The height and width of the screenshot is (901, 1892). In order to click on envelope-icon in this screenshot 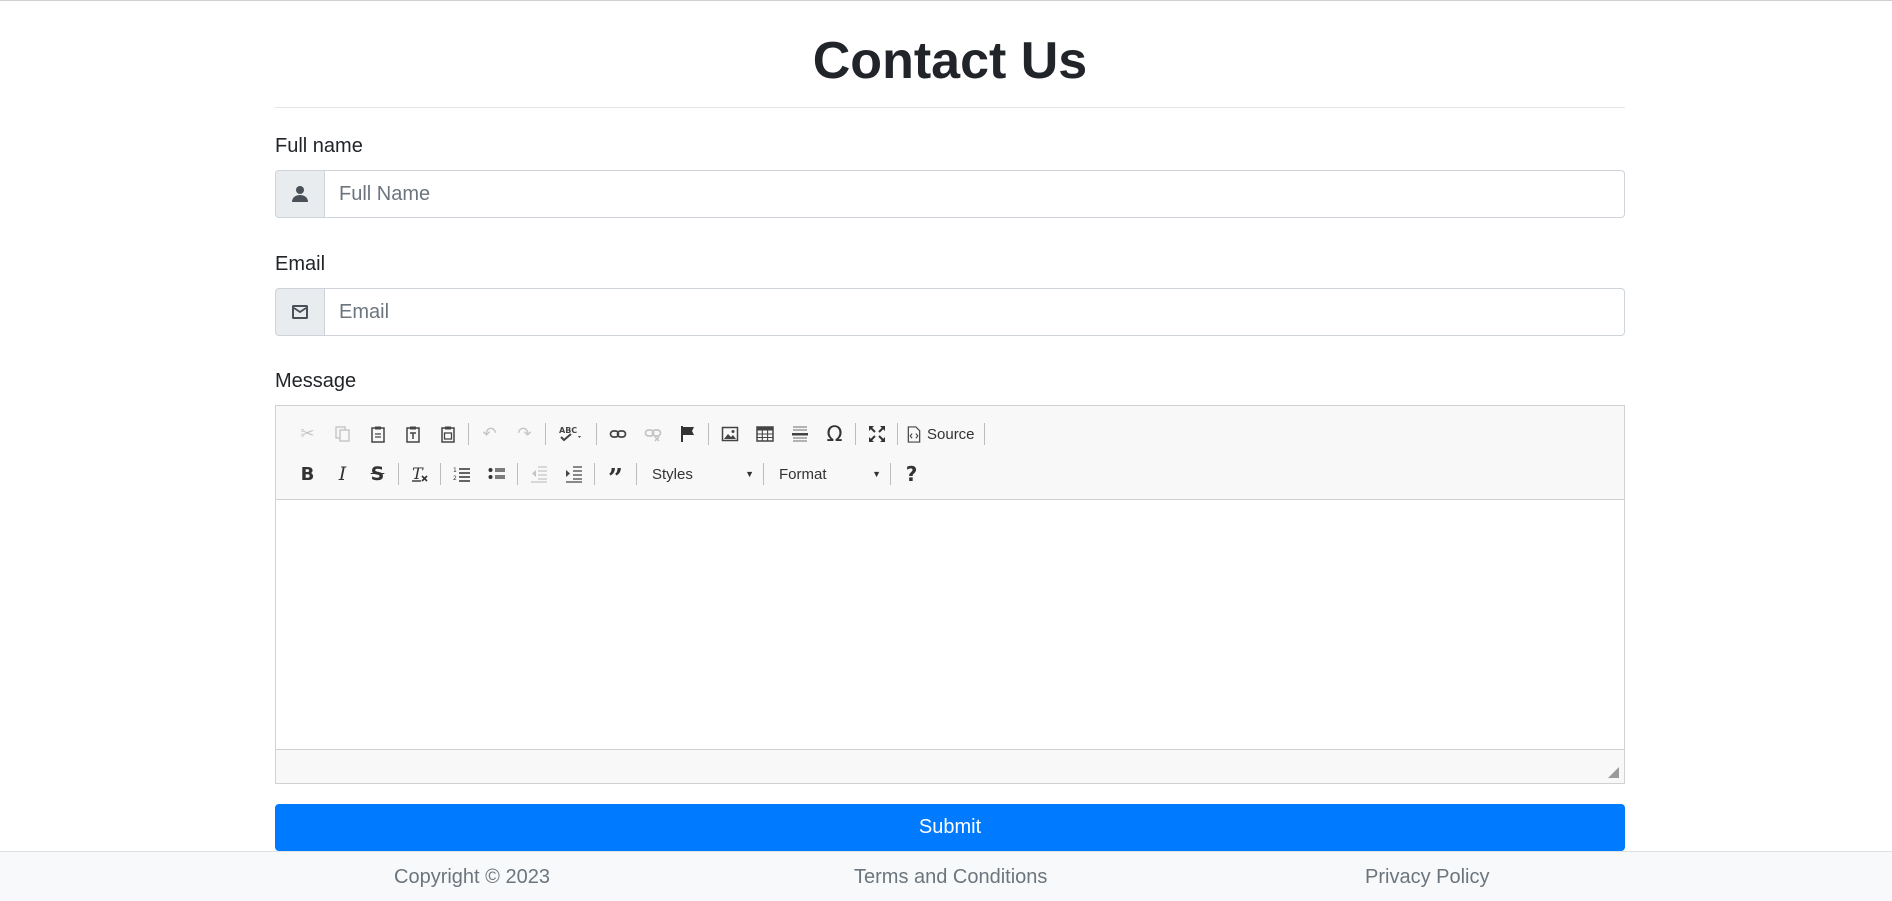, I will do `click(299, 312)`.